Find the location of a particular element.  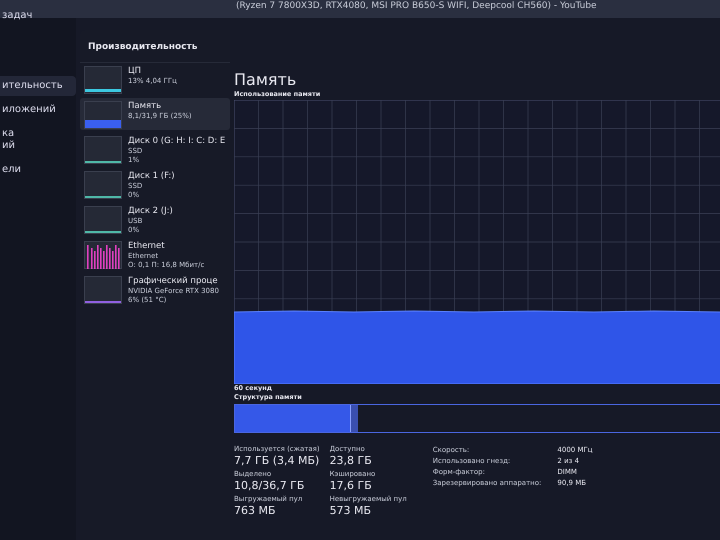

stat-value: 10,8/36,7 ГБ is located at coordinates (270, 486).